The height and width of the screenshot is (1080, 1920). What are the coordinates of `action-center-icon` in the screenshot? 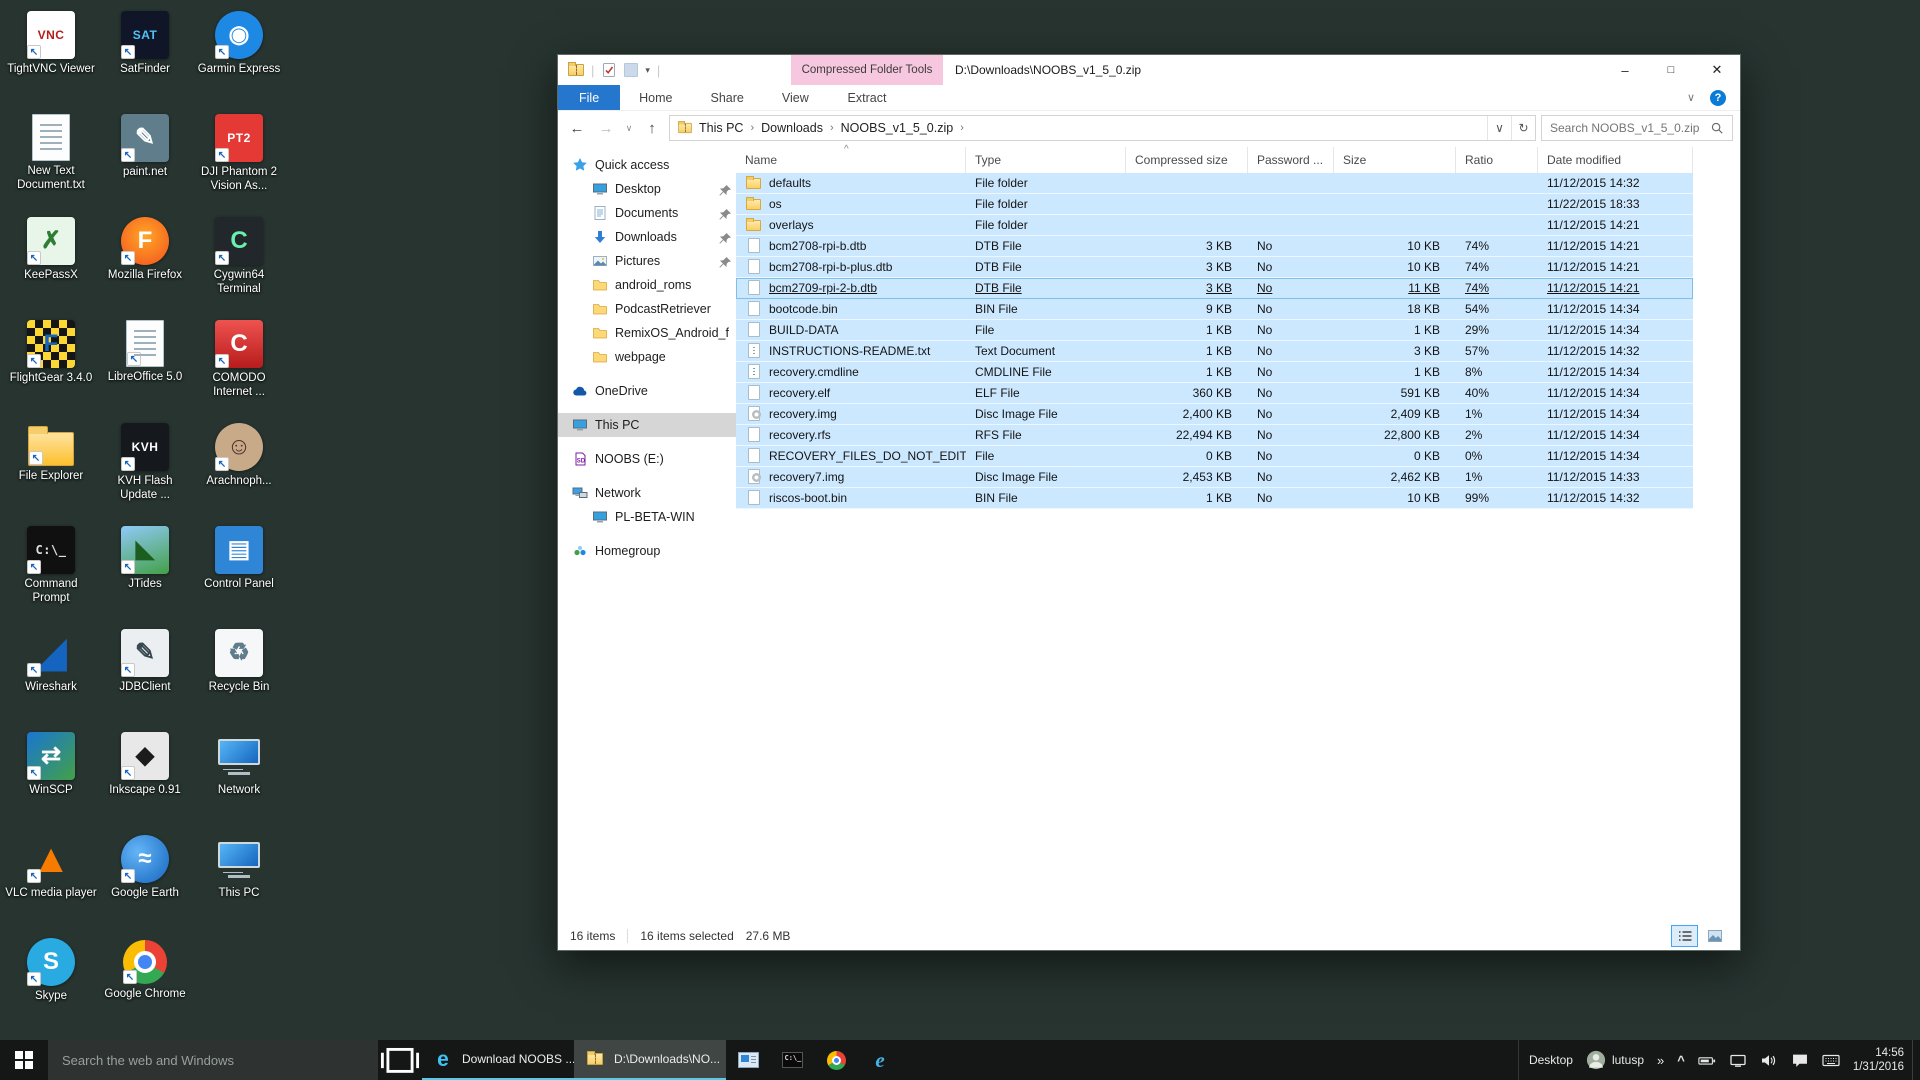 It's located at (1800, 1060).